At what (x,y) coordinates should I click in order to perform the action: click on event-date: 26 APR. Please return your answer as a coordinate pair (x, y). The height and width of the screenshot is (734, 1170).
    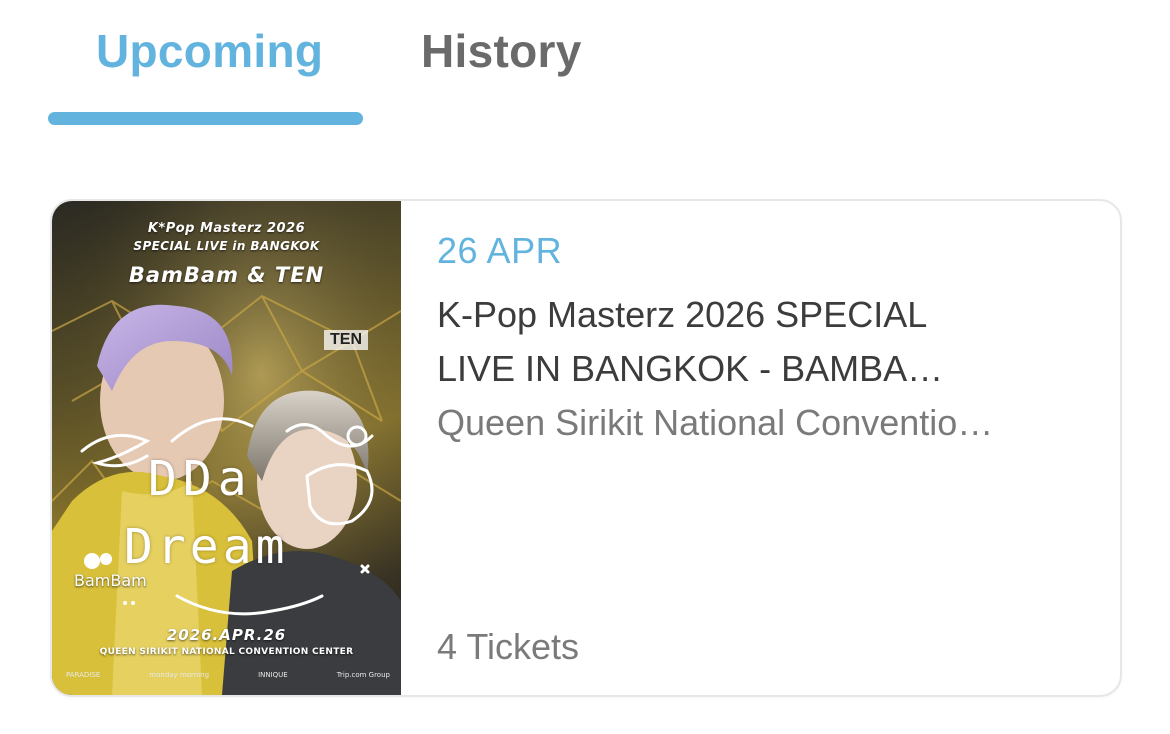
    Looking at the image, I should click on (500, 250).